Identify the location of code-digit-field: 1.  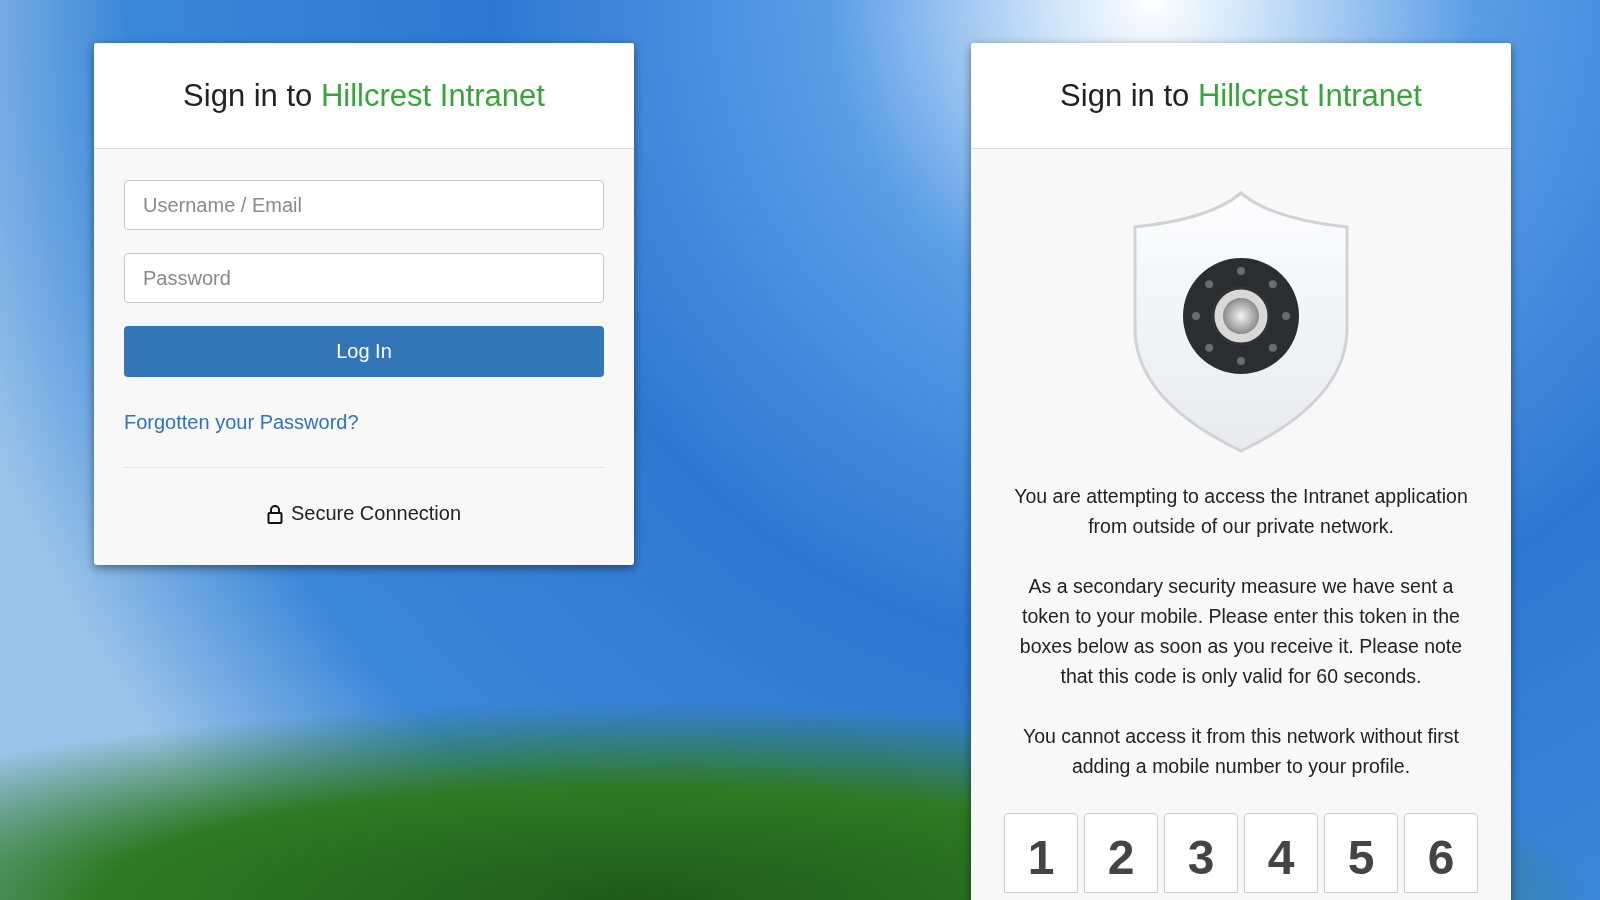
(1041, 853).